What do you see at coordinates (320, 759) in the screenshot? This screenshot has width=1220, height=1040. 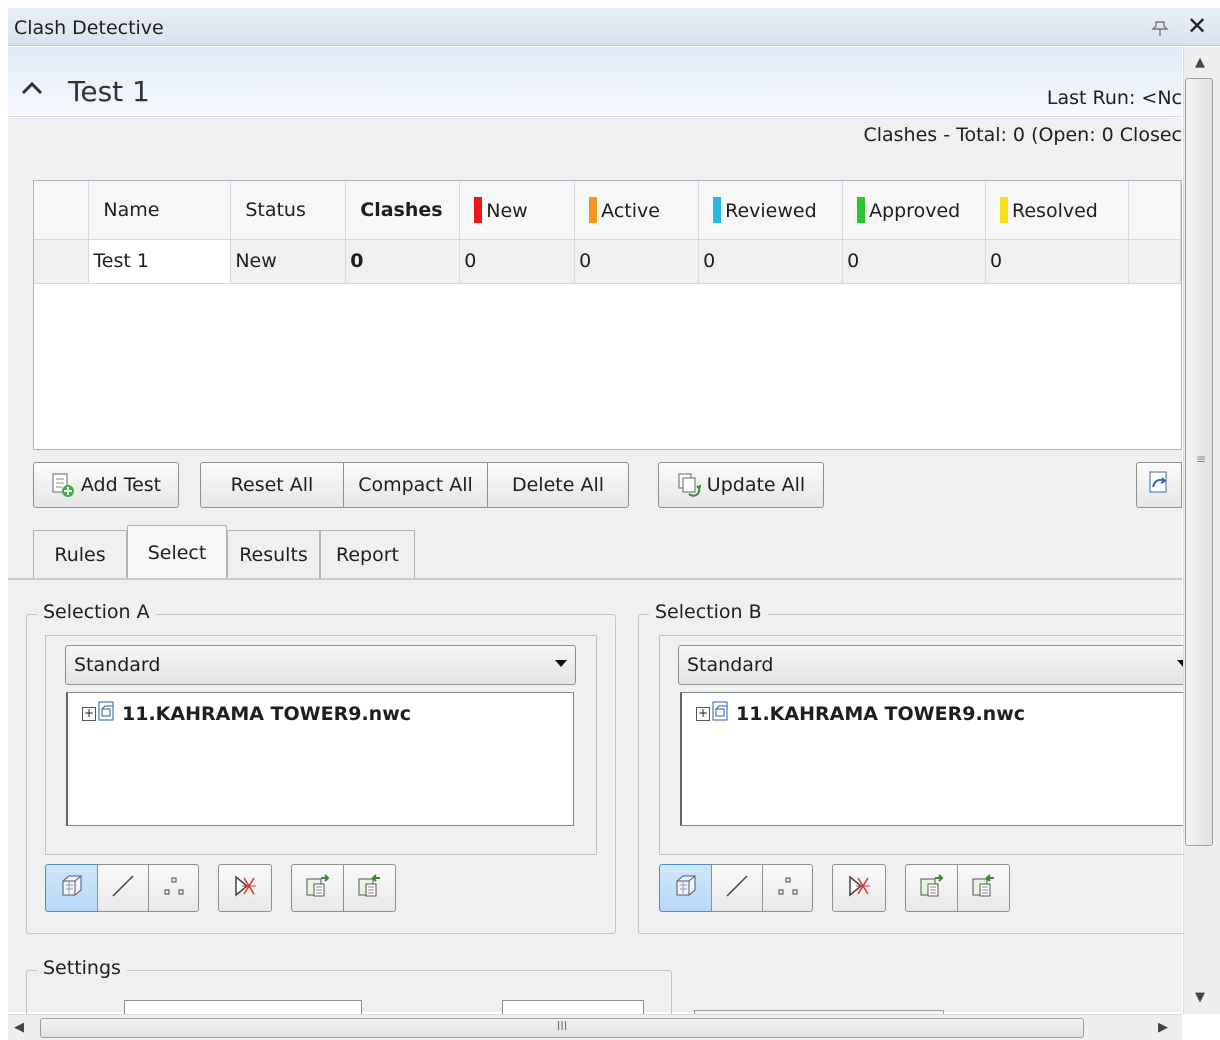 I see `selection-a-tree: + 11.KAHRAMA TOWER9.nwc` at bounding box center [320, 759].